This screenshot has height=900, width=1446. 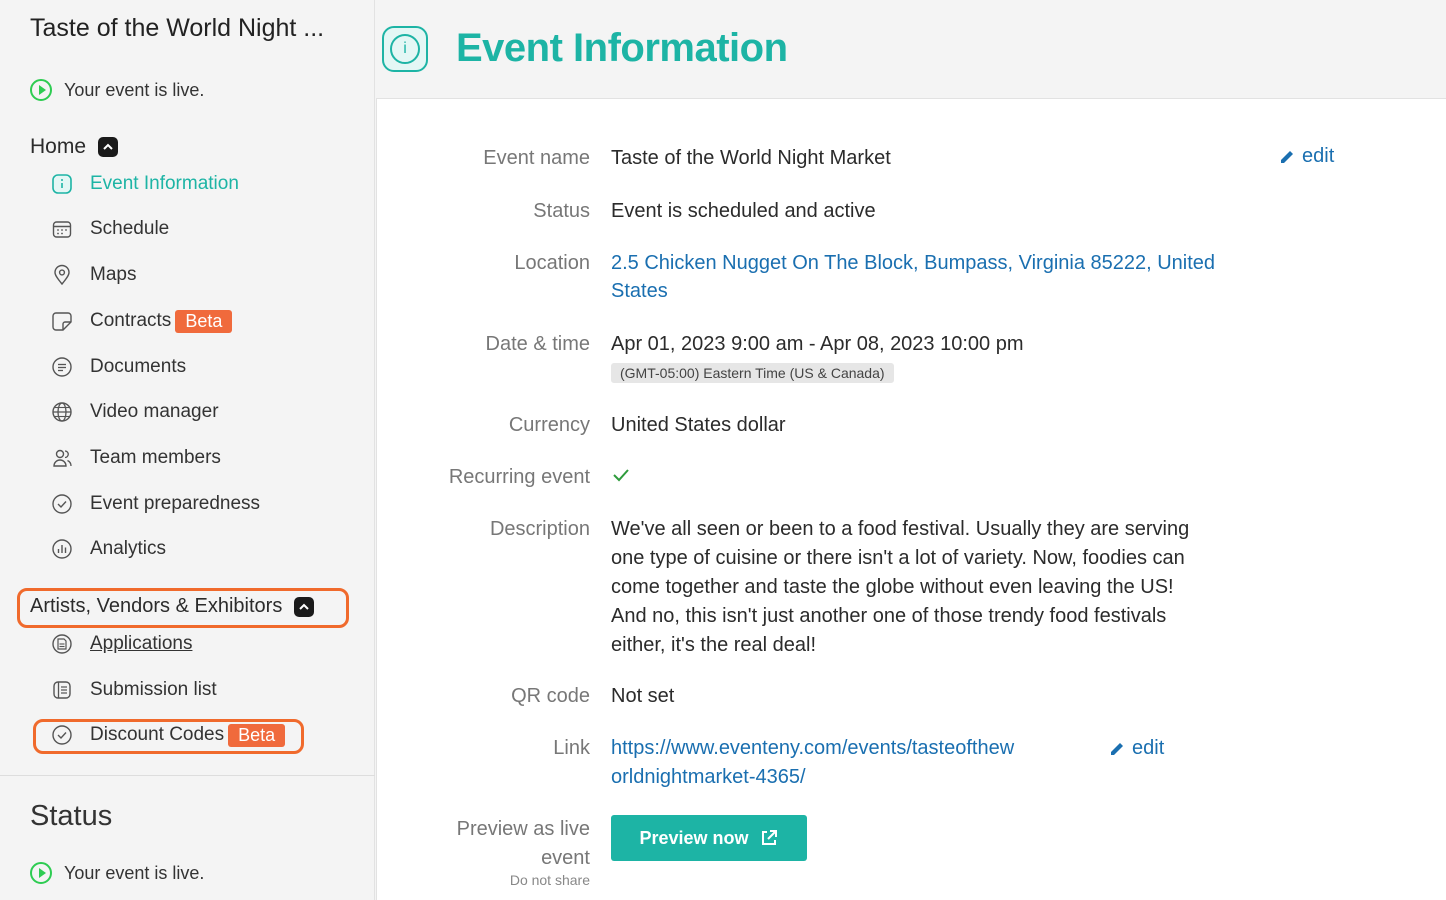 What do you see at coordinates (154, 411) in the screenshot?
I see `sidebar-item-label: Video manager` at bounding box center [154, 411].